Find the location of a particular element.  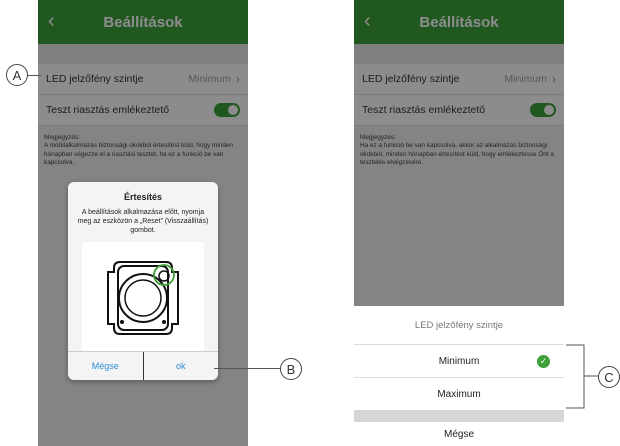

check-icon: ✓ is located at coordinates (543, 361).